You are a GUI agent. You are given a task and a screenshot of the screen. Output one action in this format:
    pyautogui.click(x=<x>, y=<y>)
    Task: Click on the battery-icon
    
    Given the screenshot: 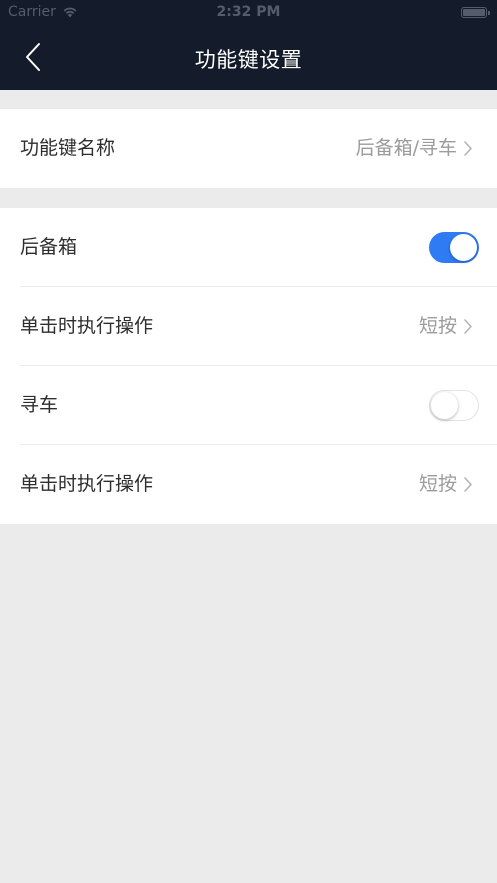 What is the action you would take?
    pyautogui.click(x=475, y=12)
    